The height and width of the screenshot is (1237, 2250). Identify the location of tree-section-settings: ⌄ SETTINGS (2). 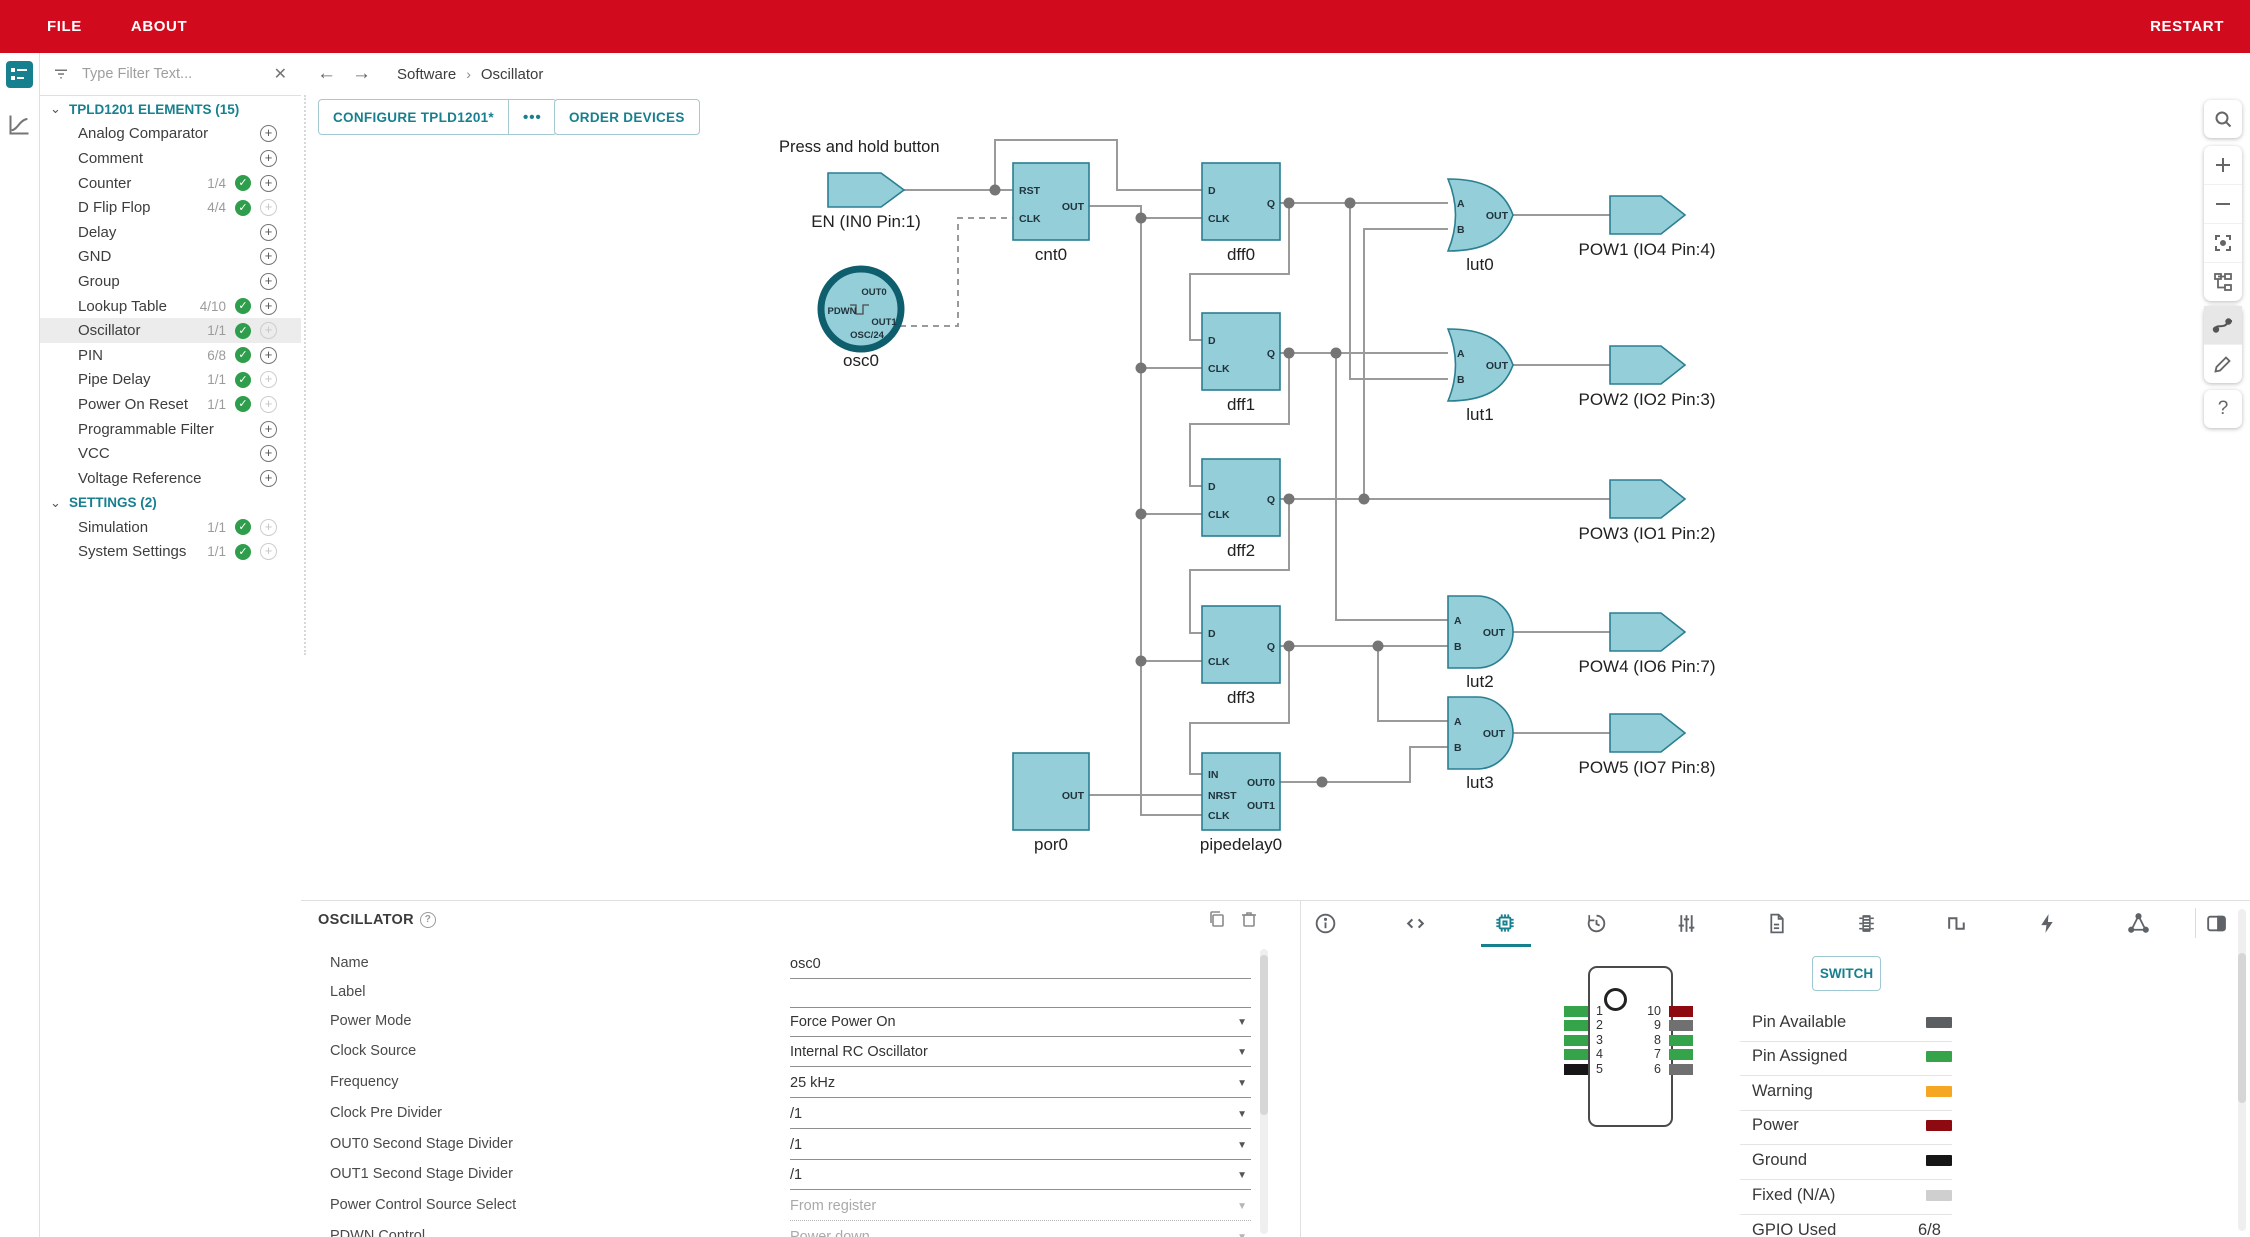
(170, 503).